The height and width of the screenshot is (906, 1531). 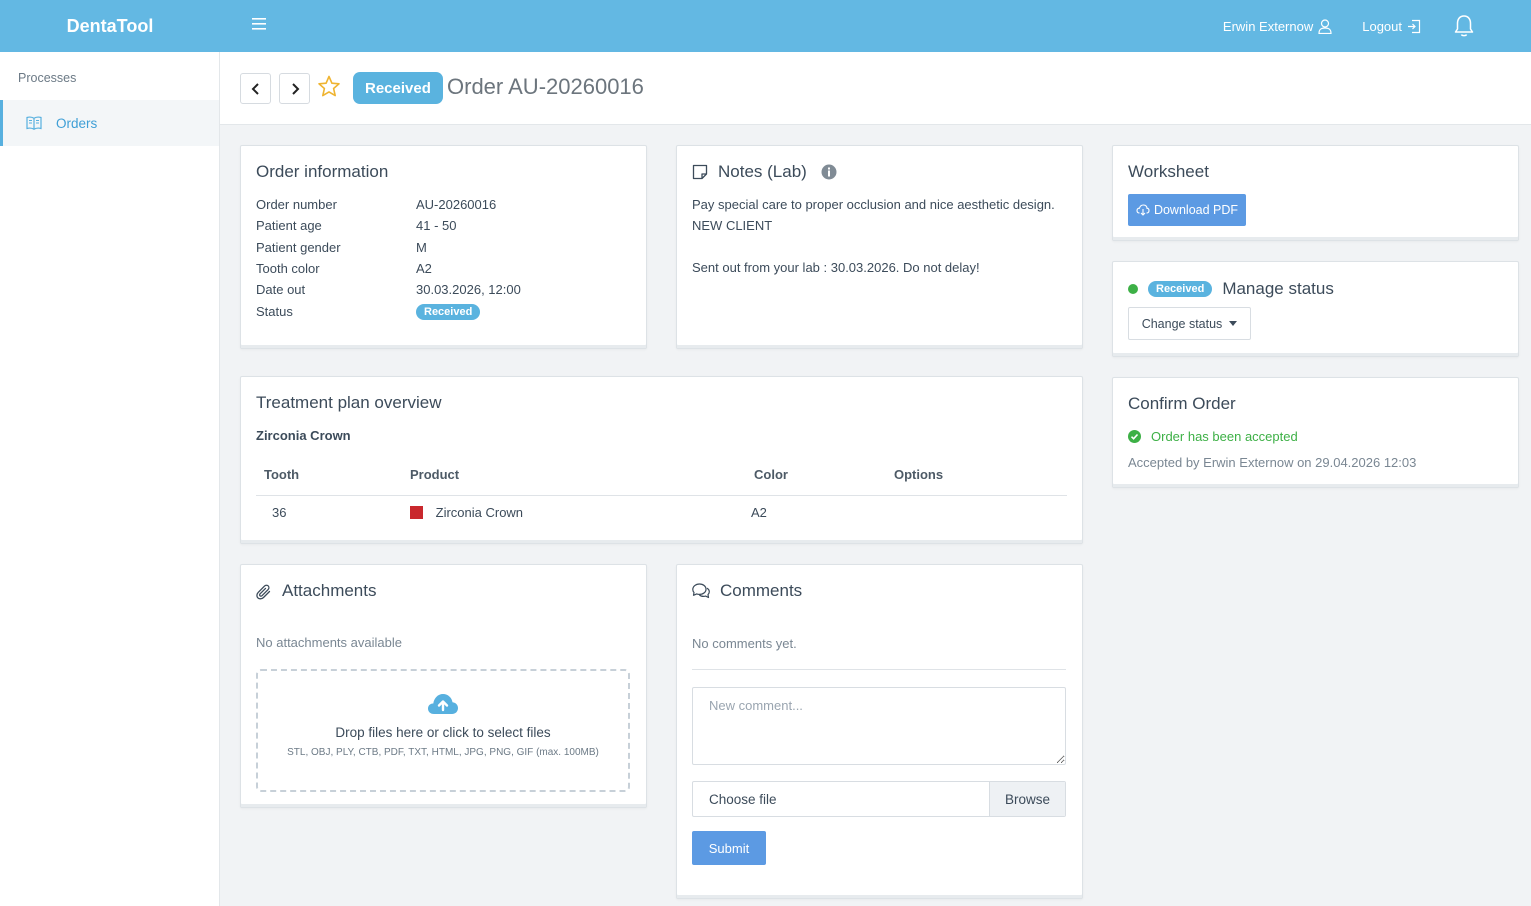 I want to click on table-header-row: Tooth Product Color Options, so click(x=661, y=475).